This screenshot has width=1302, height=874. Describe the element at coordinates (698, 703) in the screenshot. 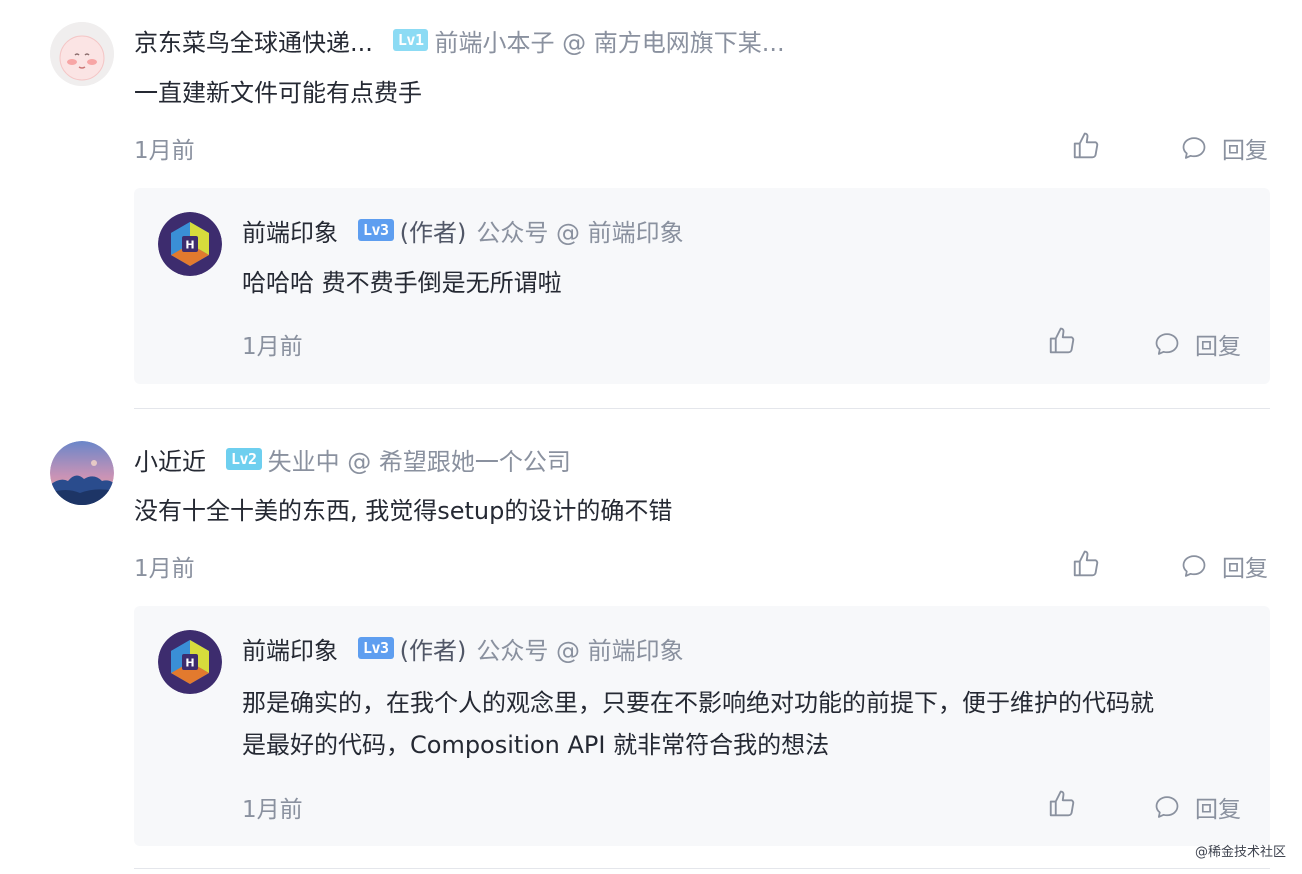

I see `reply-content-line: 那是确实的，在我个人的观念里，只要在不影响绝对功能的前提下，便于维护的代码就` at that location.